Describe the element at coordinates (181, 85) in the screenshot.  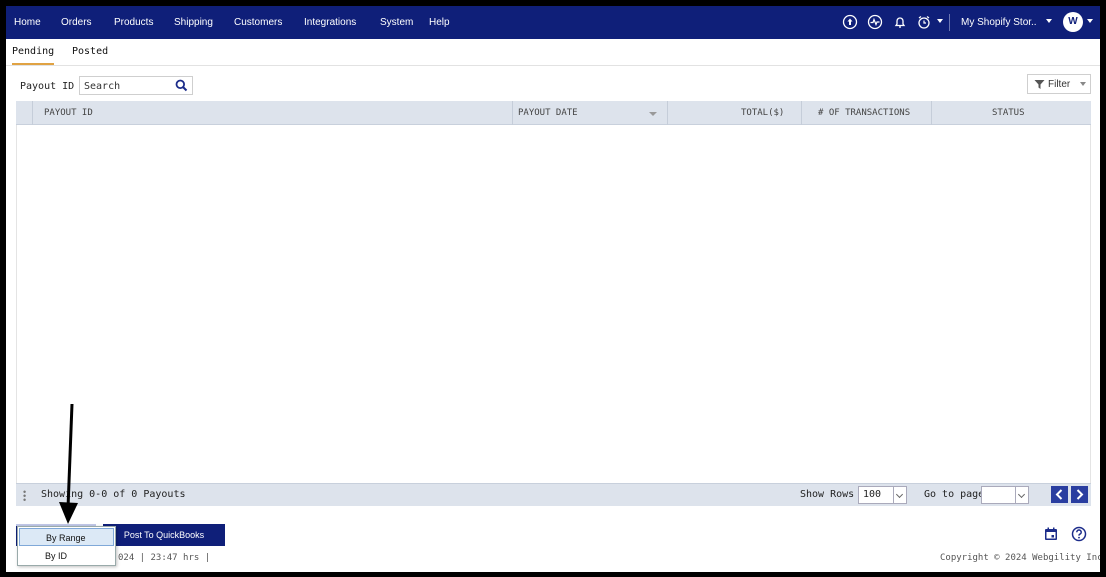
I see `search-icon` at that location.